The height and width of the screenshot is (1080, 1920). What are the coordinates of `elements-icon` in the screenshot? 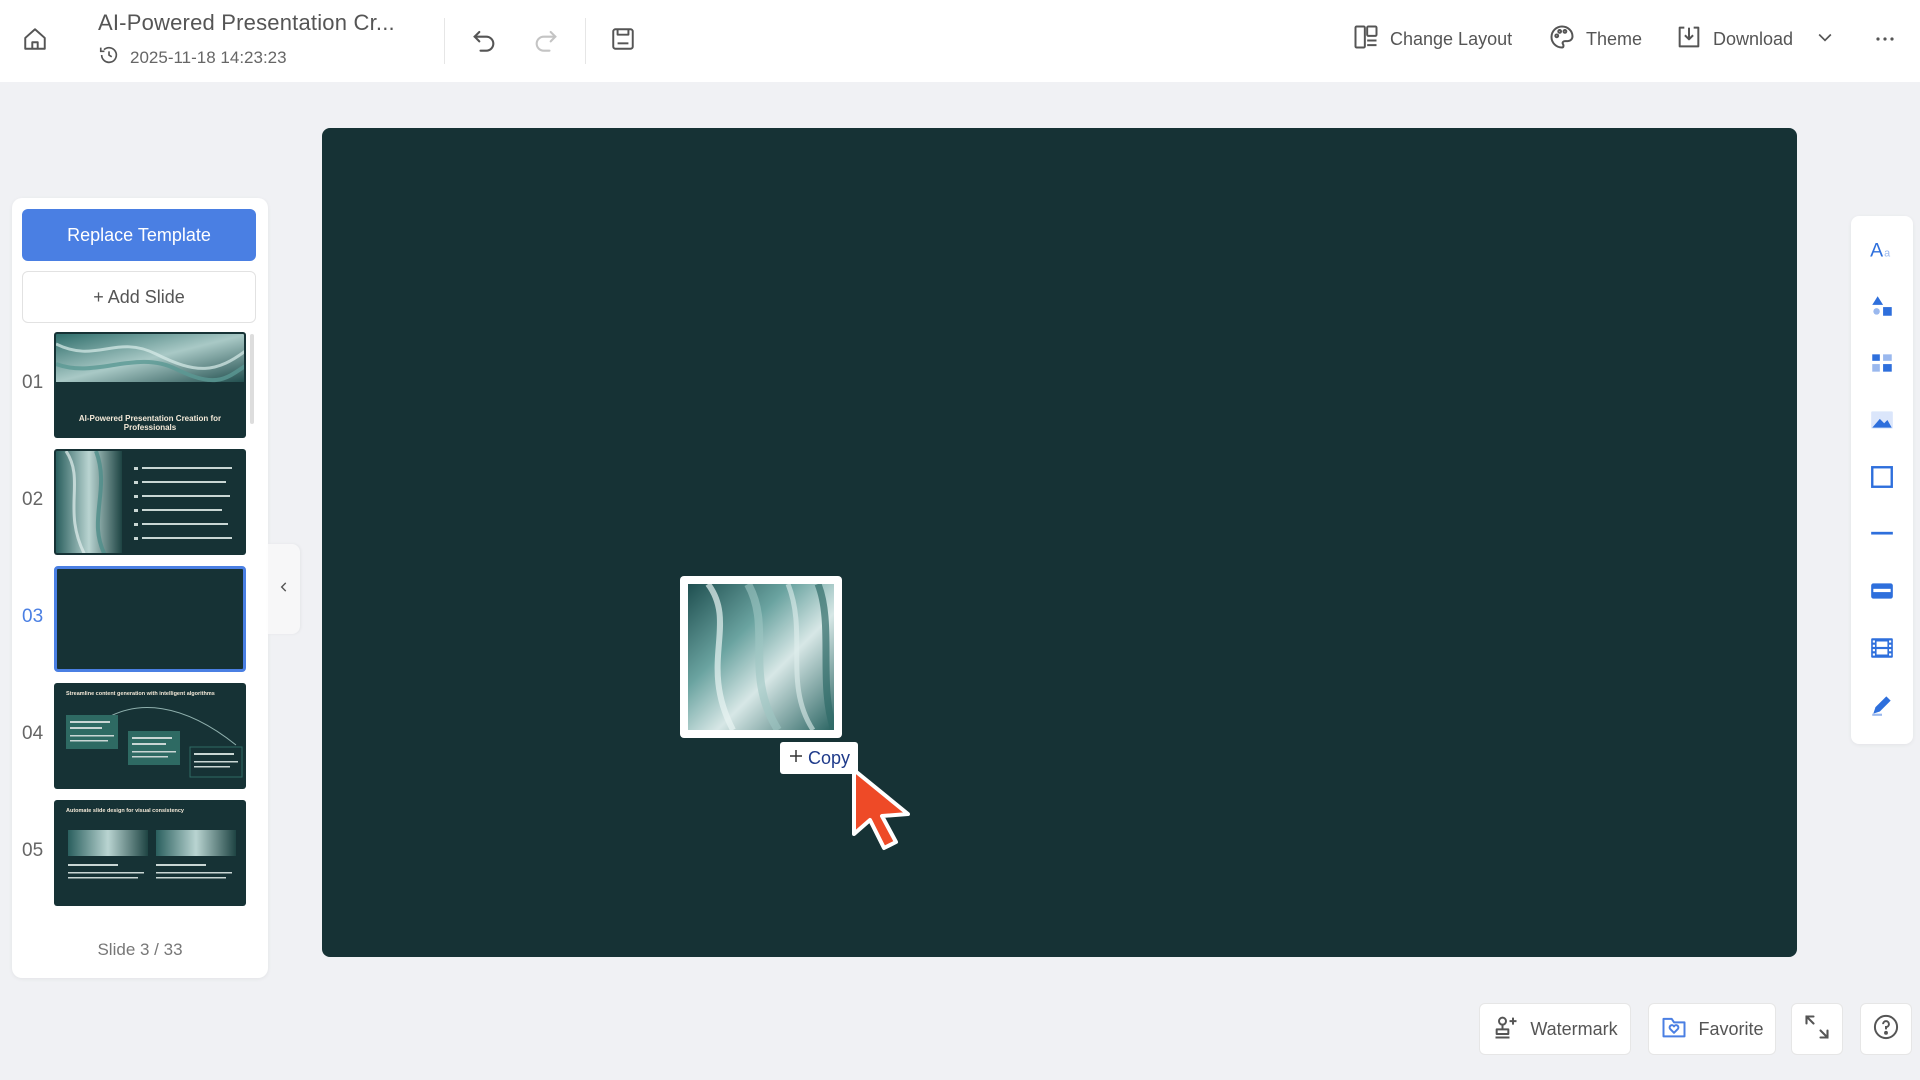 It's located at (1882, 363).